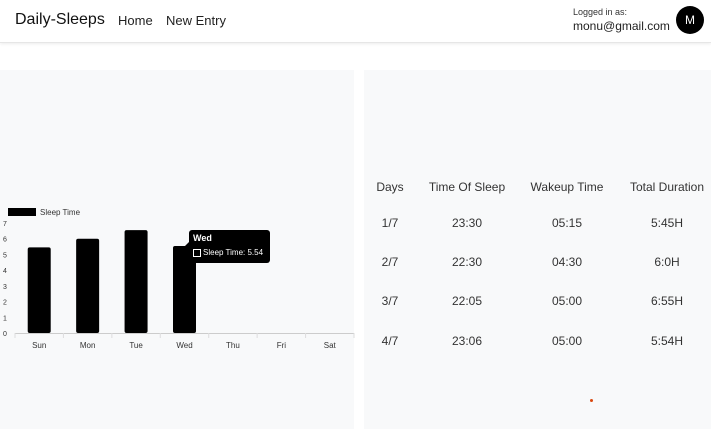 This screenshot has height=429, width=711. What do you see at coordinates (39, 345) in the screenshot?
I see `x-tick-label: Sun` at bounding box center [39, 345].